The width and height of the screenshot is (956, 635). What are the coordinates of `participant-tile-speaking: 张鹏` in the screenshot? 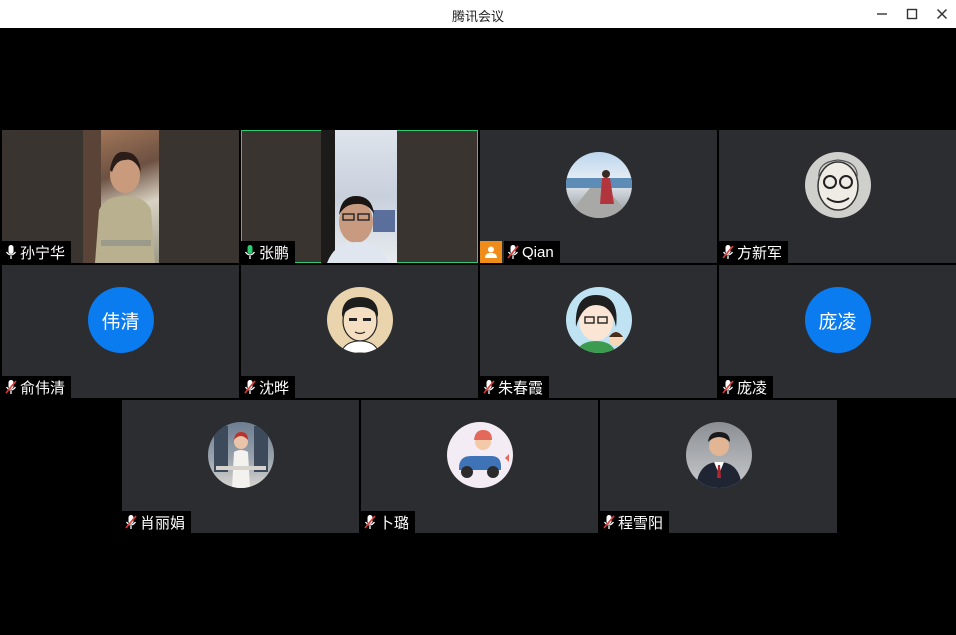 It's located at (359, 196).